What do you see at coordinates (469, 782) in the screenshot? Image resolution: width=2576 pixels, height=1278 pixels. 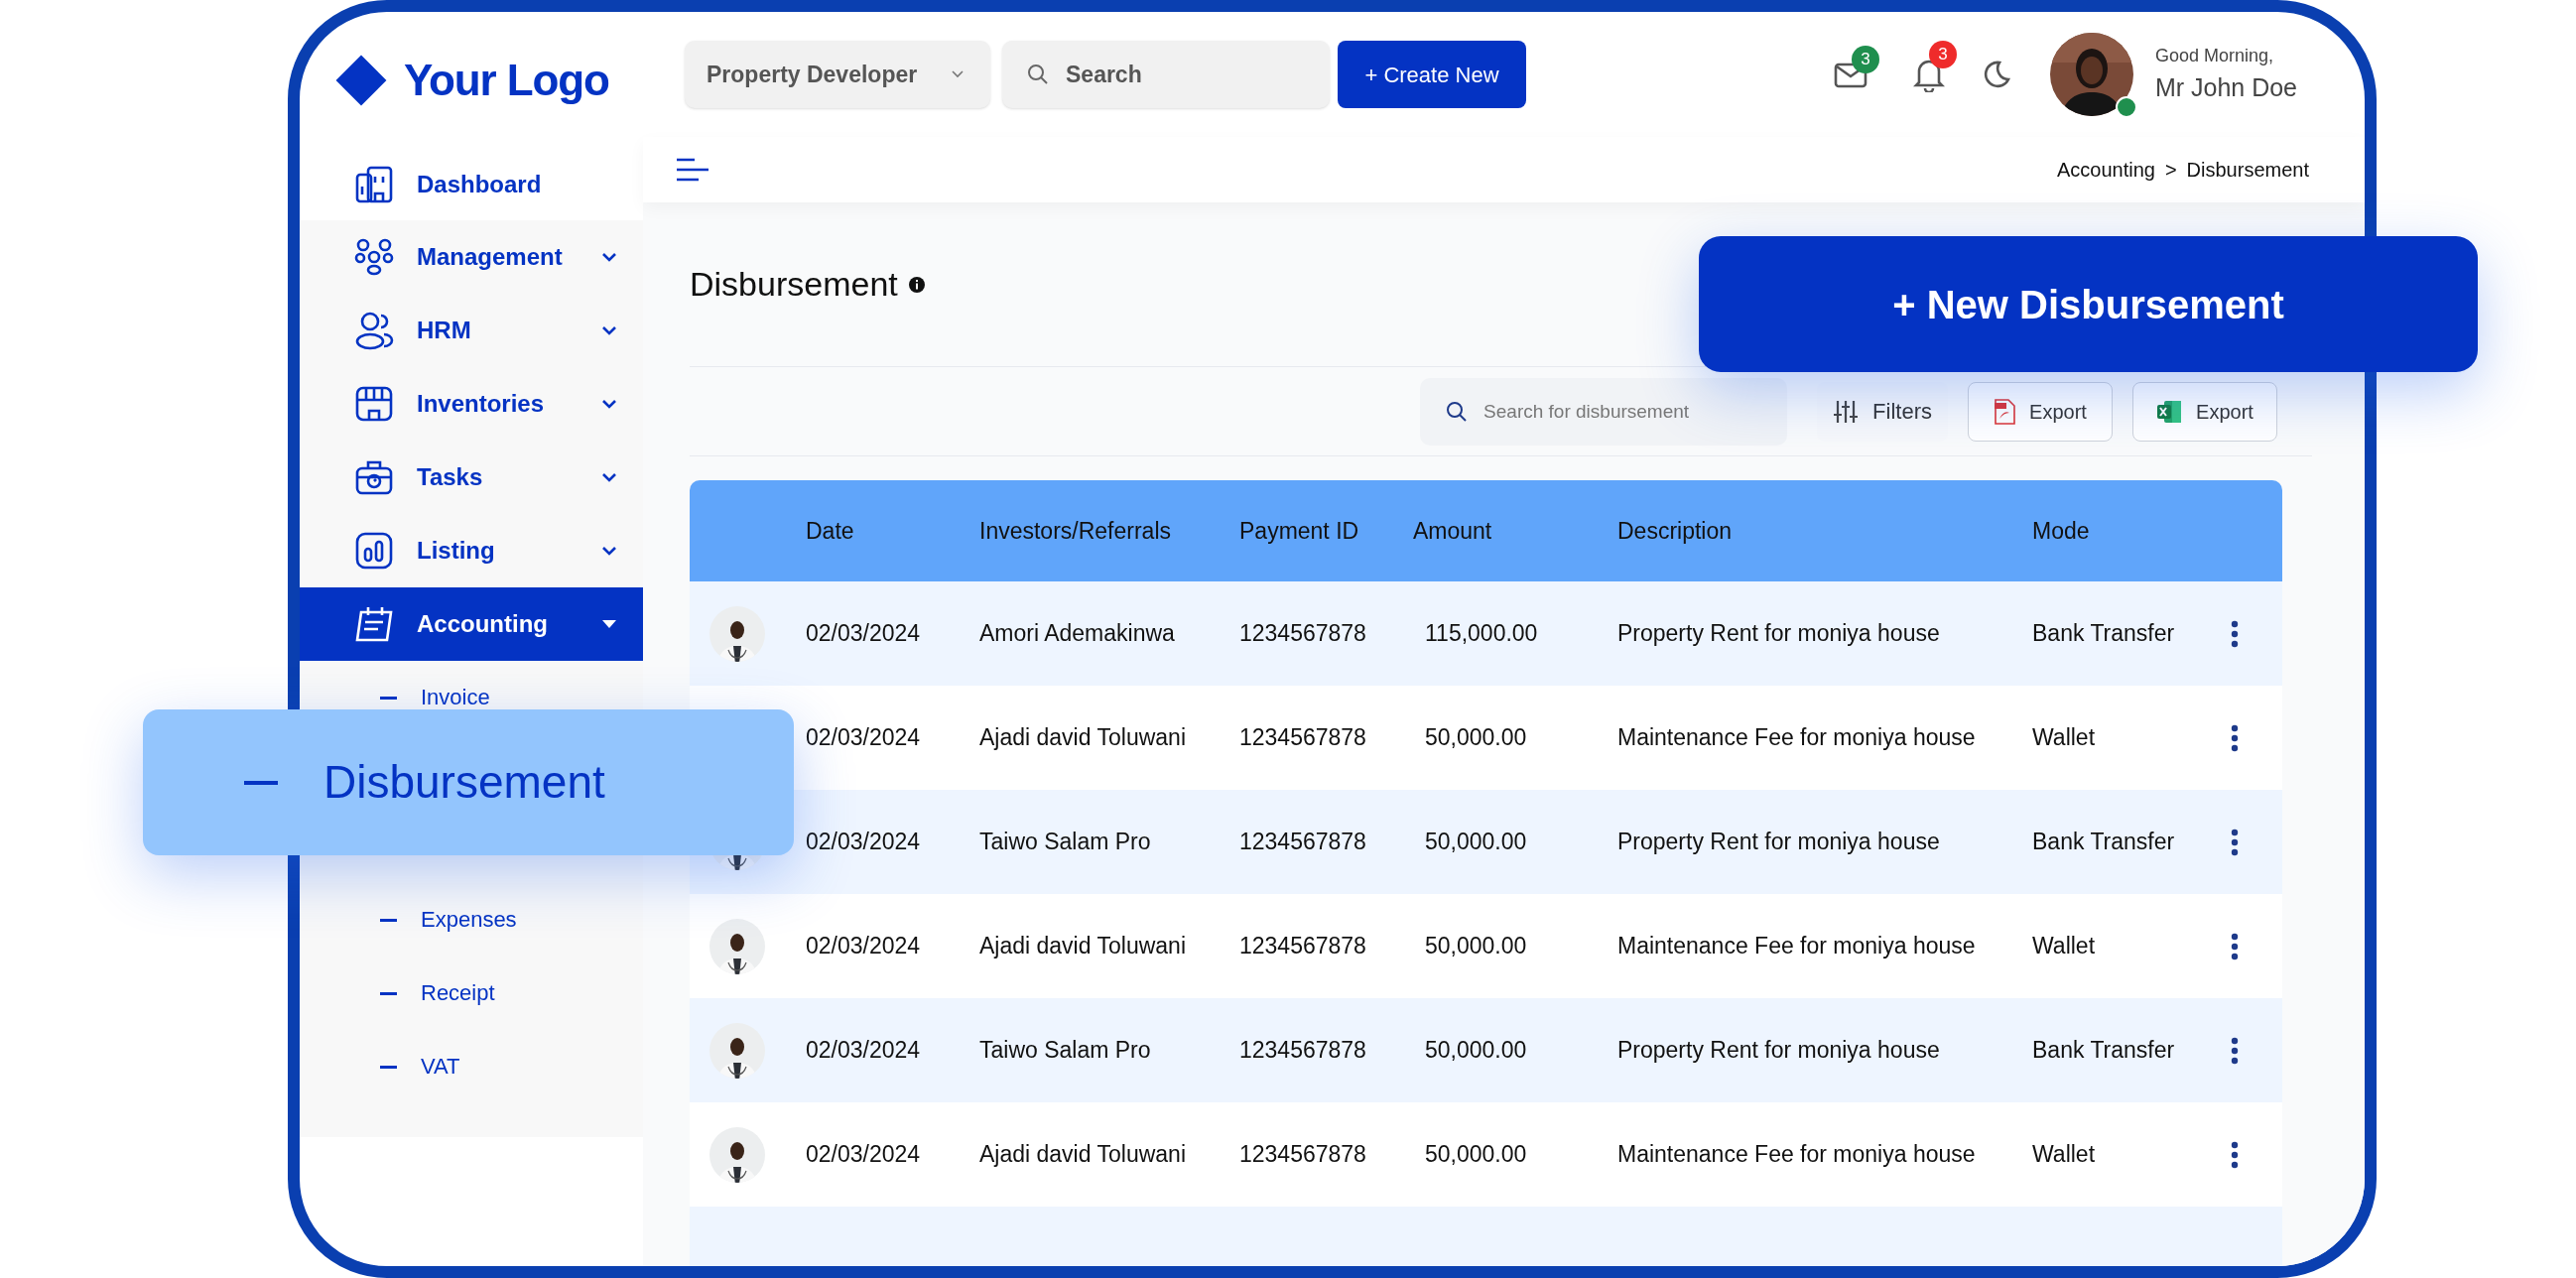 I see `disbursement-callout: Disbursement` at bounding box center [469, 782].